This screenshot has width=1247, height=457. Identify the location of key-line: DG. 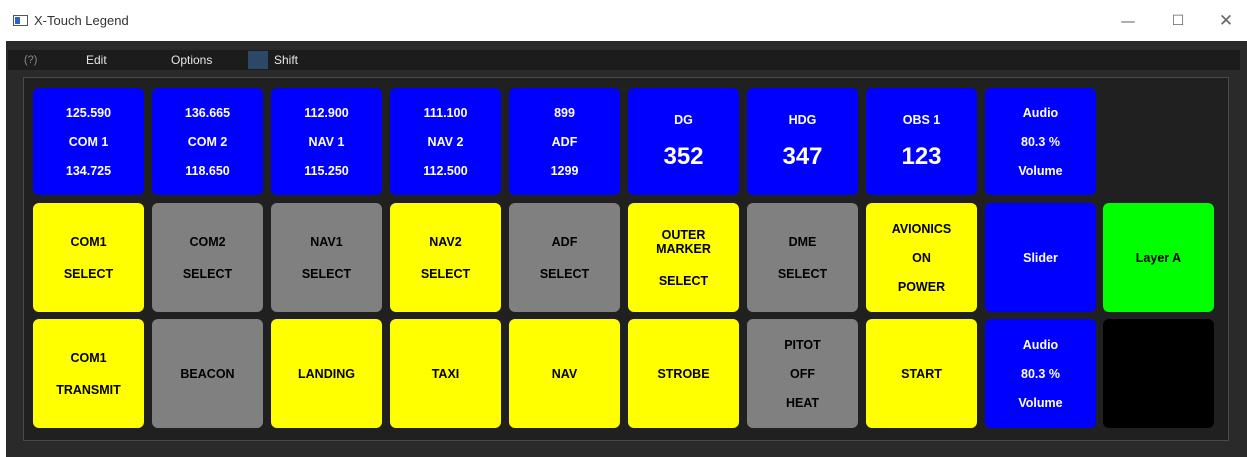
(683, 120).